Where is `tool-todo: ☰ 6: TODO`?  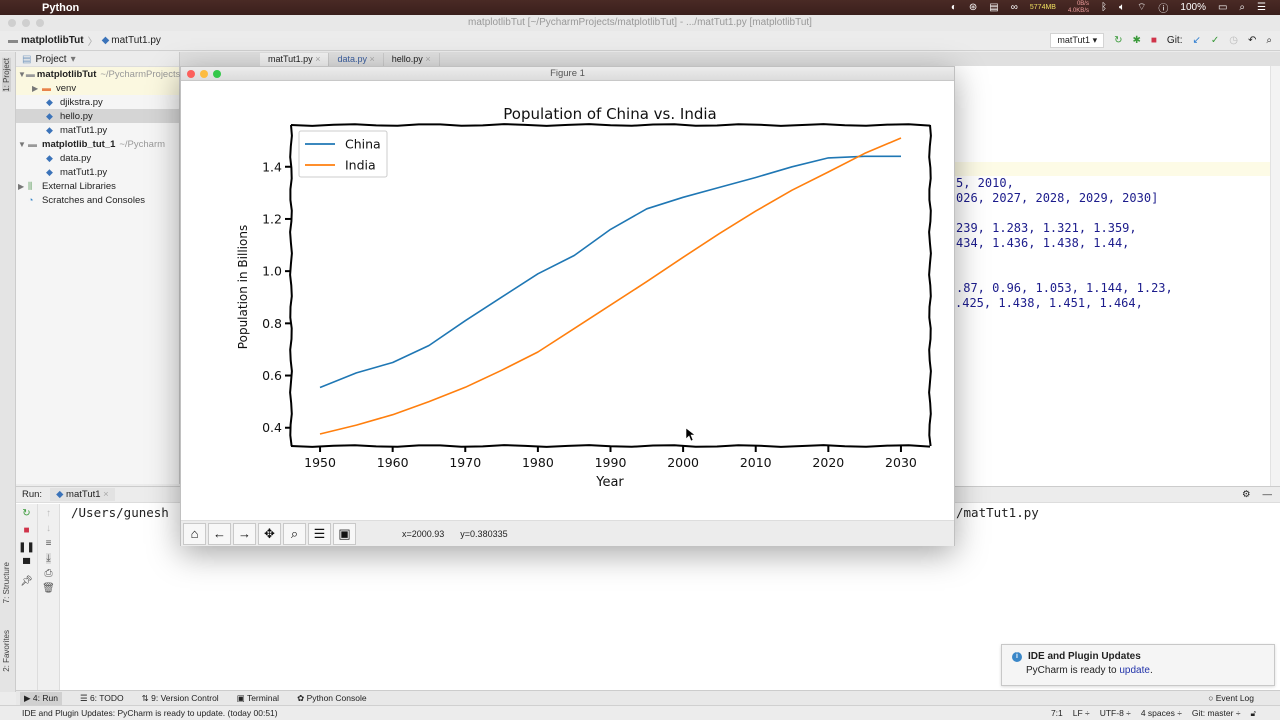
tool-todo: ☰ 6: TODO is located at coordinates (102, 698).